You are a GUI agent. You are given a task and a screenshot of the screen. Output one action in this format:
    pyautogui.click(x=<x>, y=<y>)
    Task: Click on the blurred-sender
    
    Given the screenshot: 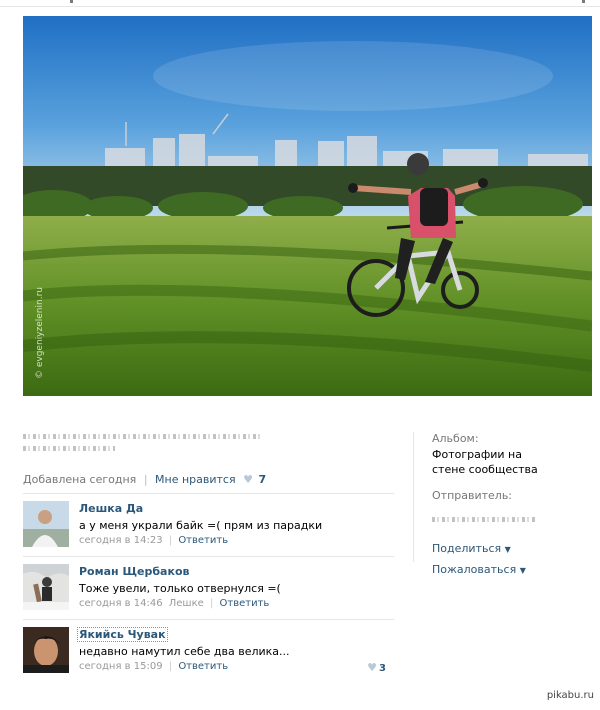 What is the action you would take?
    pyautogui.click(x=484, y=519)
    